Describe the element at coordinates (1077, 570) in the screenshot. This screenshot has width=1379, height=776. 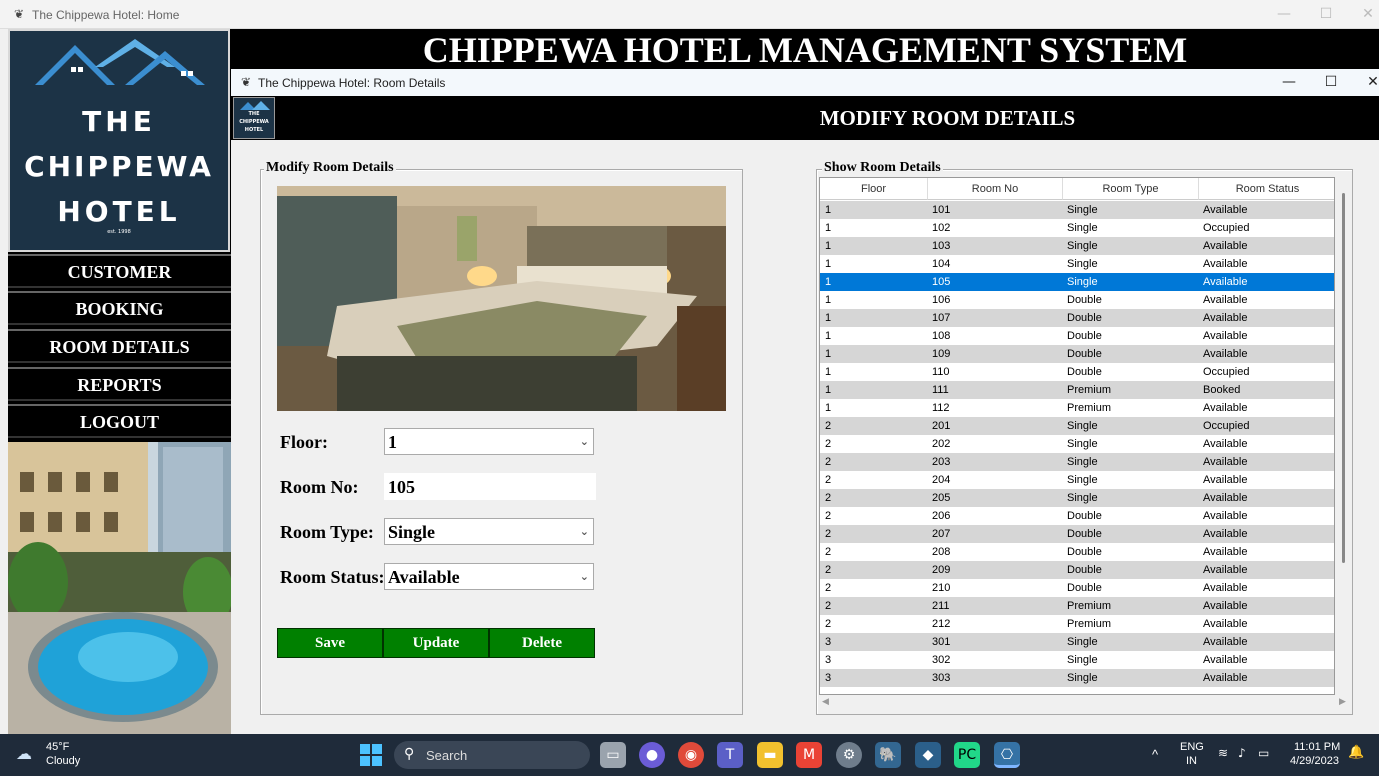
I see `table-row: 2 209 Double Available` at that location.